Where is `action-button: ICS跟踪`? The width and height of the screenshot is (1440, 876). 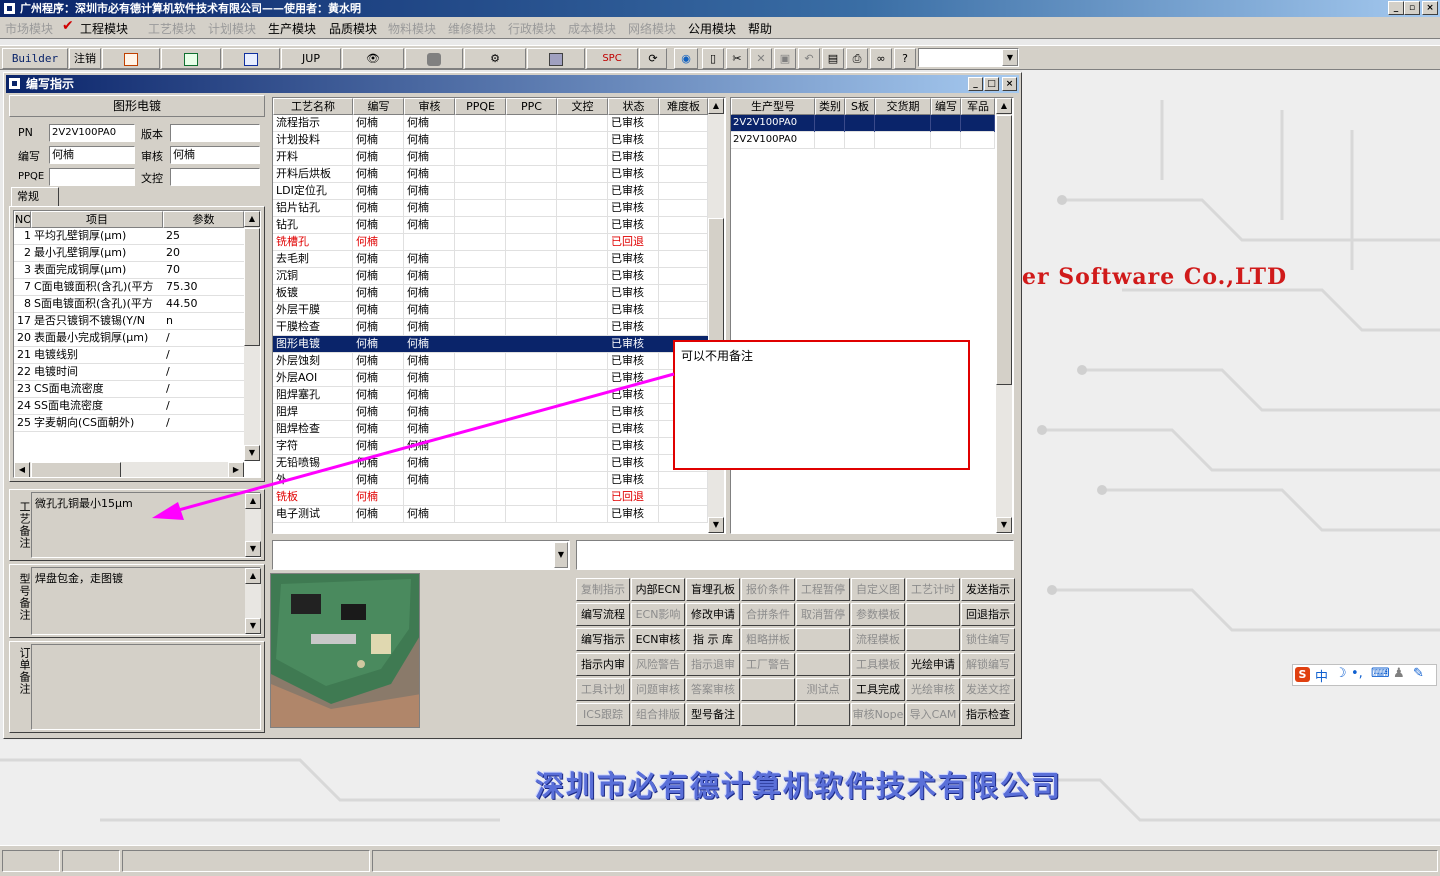 action-button: ICS跟踪 is located at coordinates (603, 714).